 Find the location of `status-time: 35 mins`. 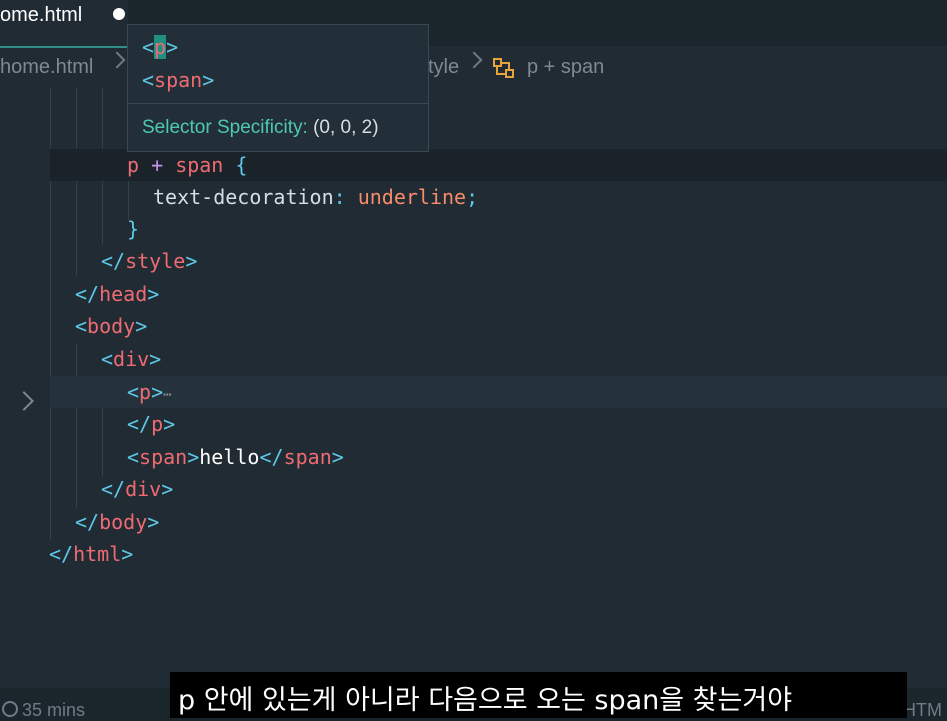

status-time: 35 mins is located at coordinates (53, 710).